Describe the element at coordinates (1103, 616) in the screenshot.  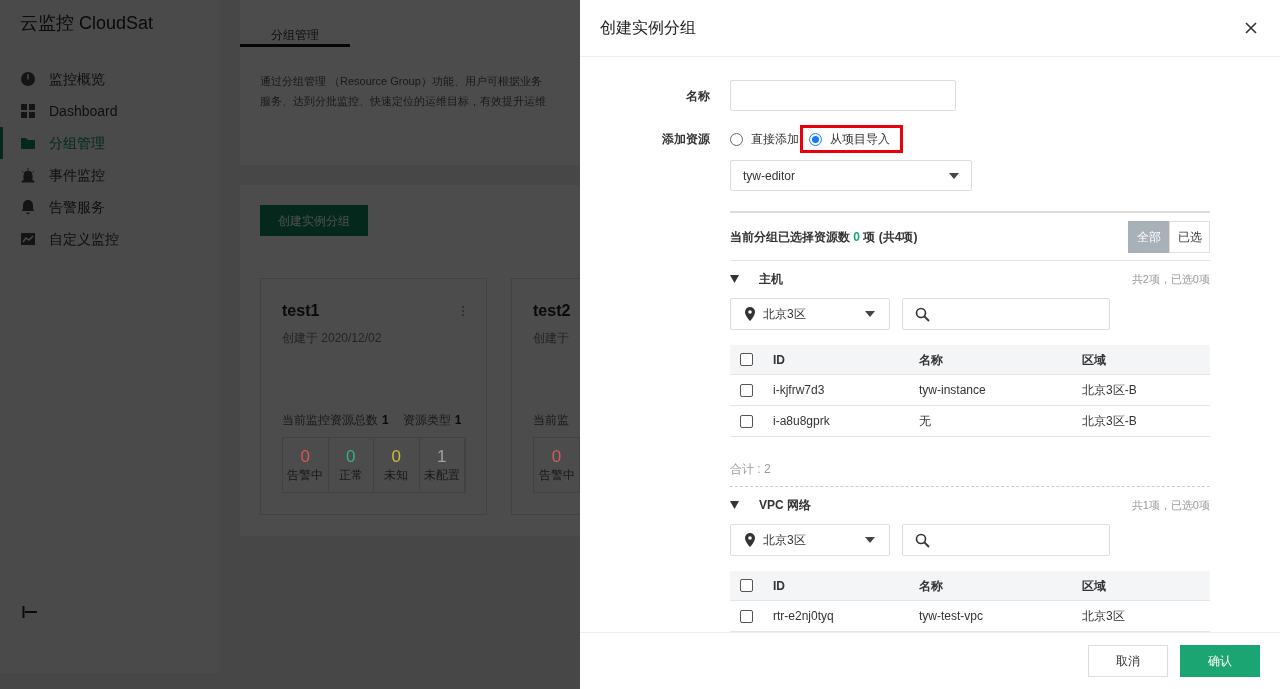
I see `table-cell-text: 北京3区` at that location.